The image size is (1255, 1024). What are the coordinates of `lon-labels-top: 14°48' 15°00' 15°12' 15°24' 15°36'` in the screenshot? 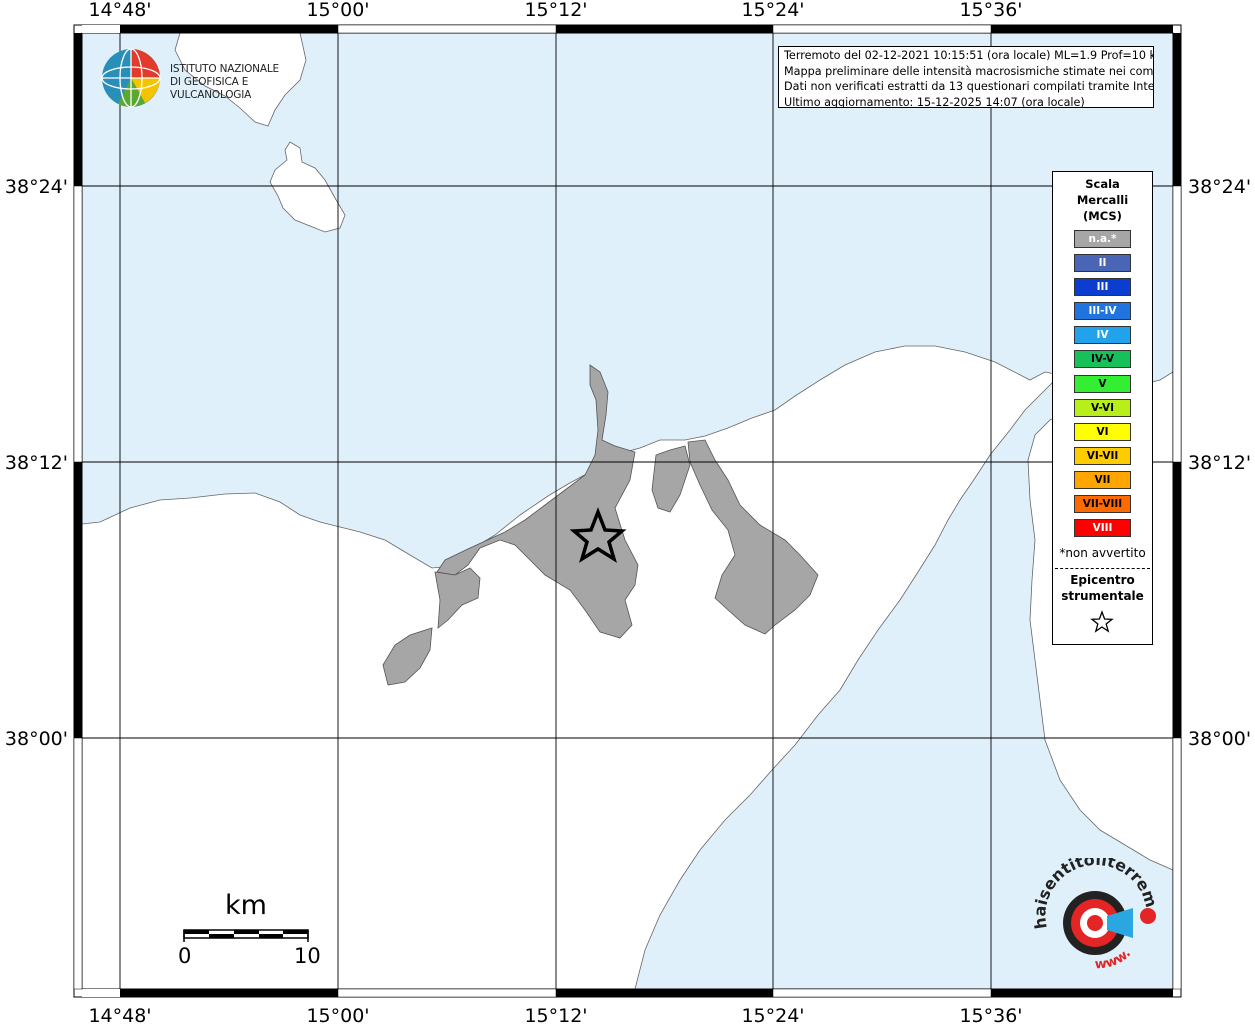 It's located at (555, 10).